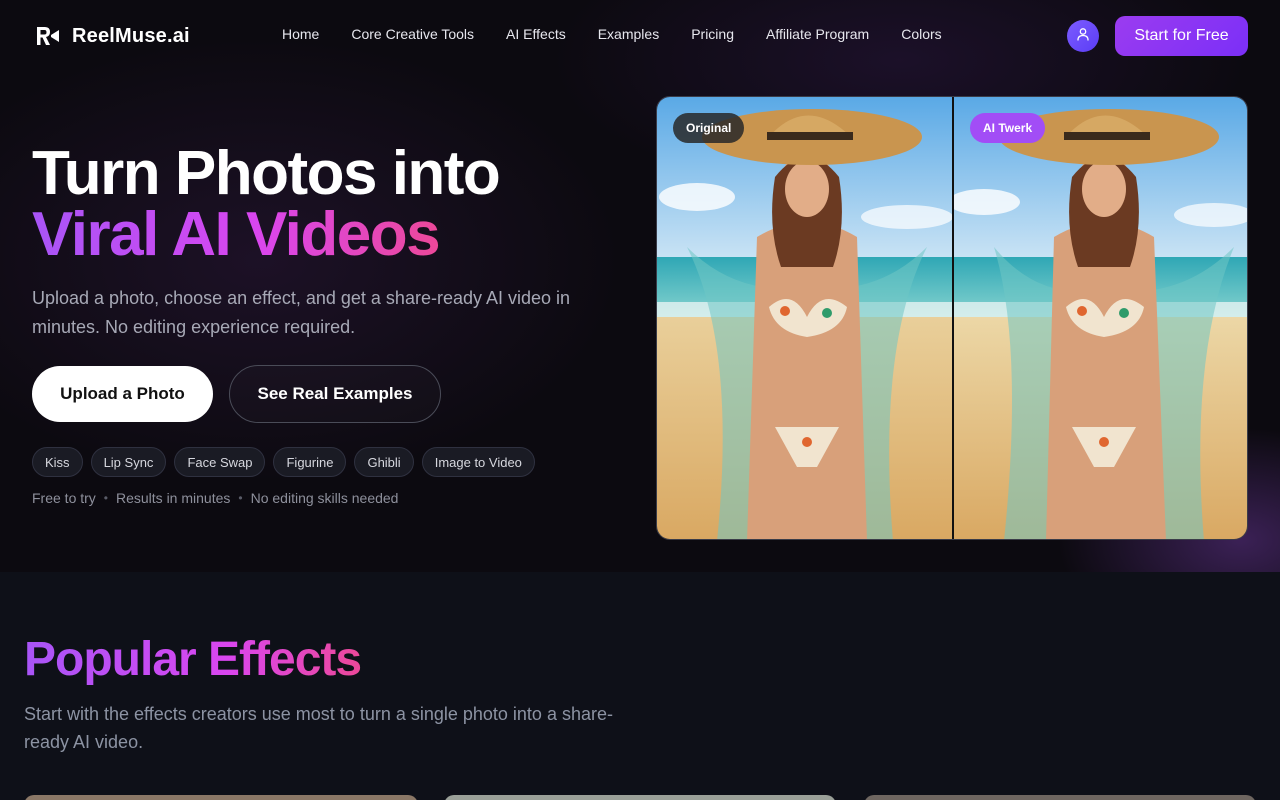  Describe the element at coordinates (300, 34) in the screenshot. I see `nav-home: Home` at that location.